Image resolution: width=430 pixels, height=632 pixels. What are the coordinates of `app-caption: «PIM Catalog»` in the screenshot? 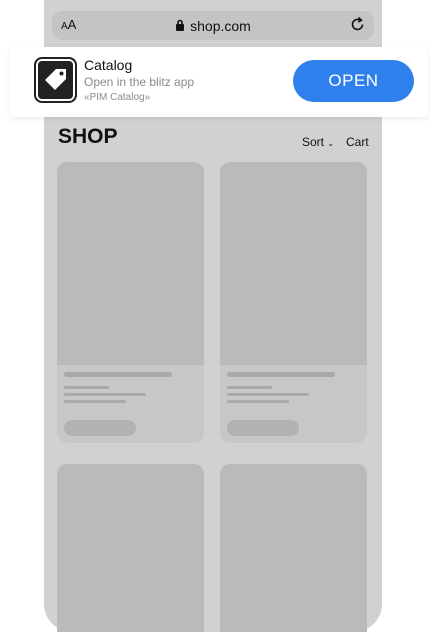 It's located at (117, 97).